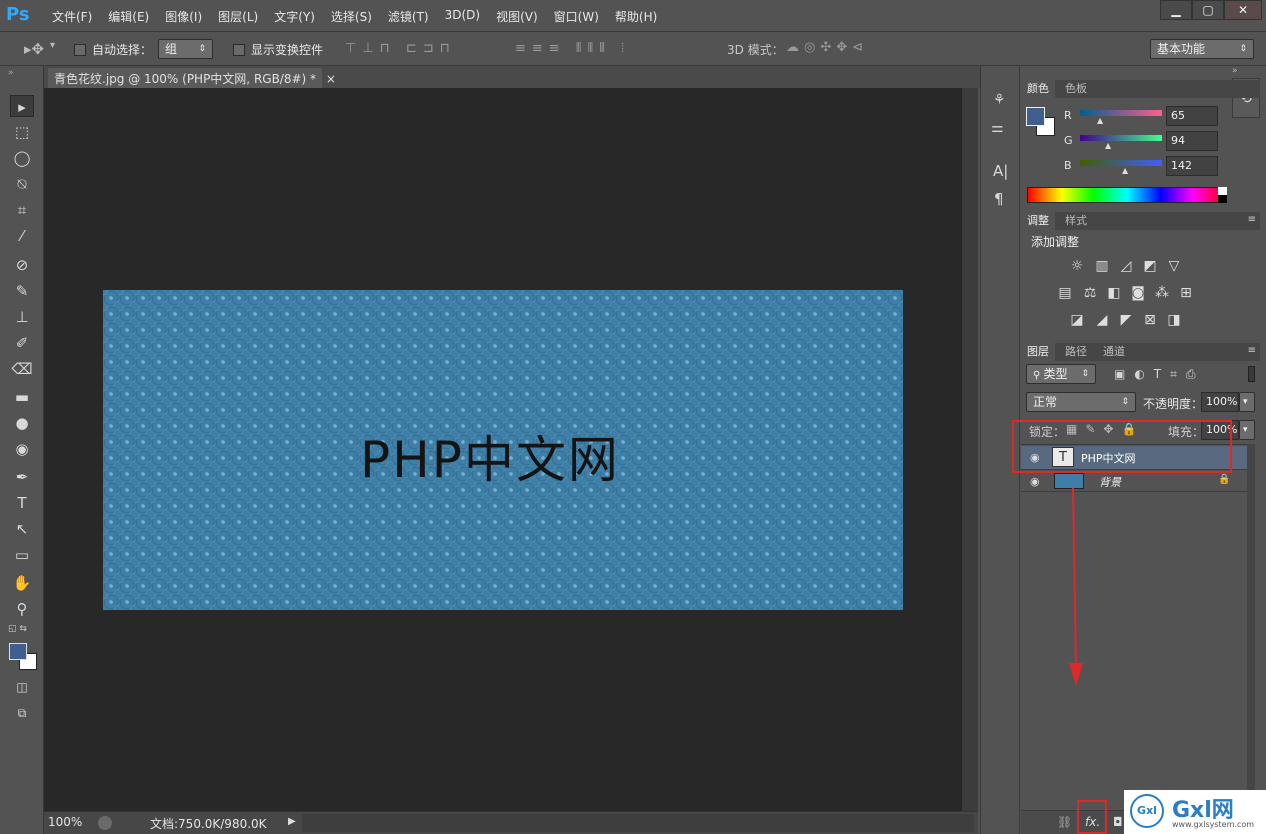 The height and width of the screenshot is (834, 1266). Describe the element at coordinates (18, 651) in the screenshot. I see `foreground-color-swatch` at that location.